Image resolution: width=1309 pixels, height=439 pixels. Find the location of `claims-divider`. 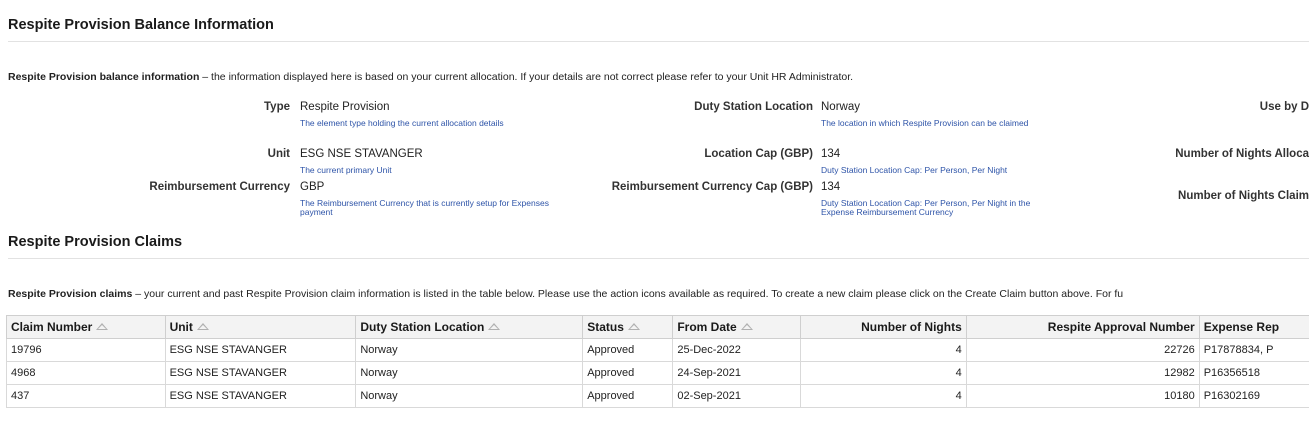

claims-divider is located at coordinates (658, 258).